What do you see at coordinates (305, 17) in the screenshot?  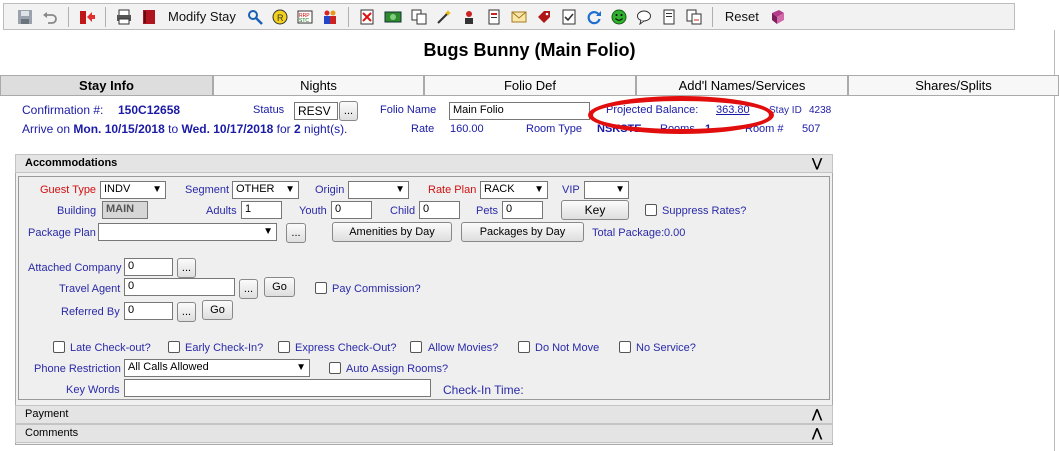 I see `rate-grid-icon: RRP STC` at bounding box center [305, 17].